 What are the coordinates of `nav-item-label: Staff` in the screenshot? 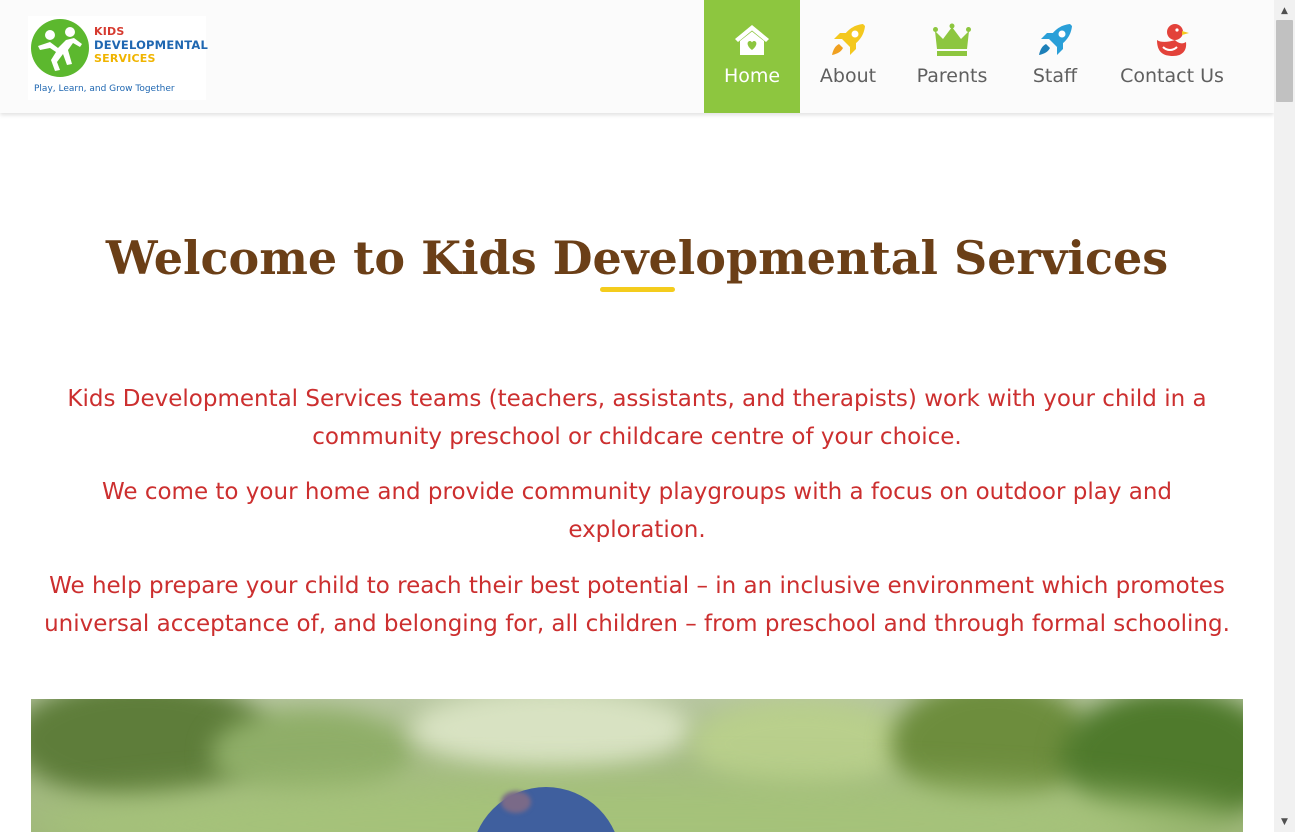 It's located at (1055, 76).